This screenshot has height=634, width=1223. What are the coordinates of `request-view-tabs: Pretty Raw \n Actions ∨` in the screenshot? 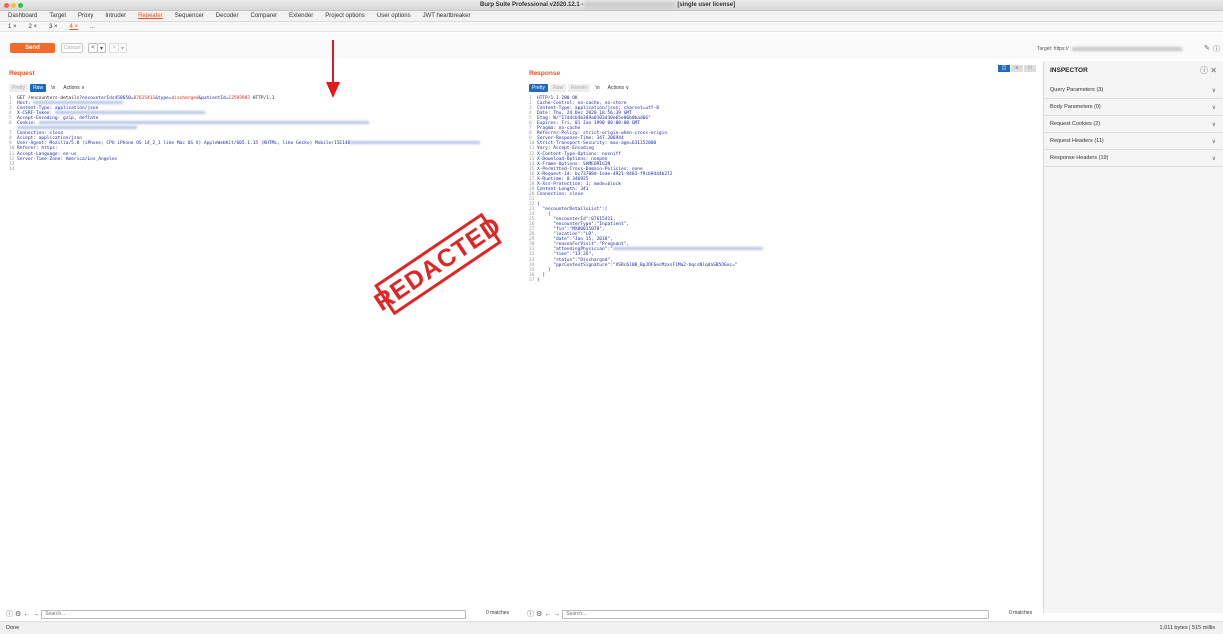 It's located at (49, 87).